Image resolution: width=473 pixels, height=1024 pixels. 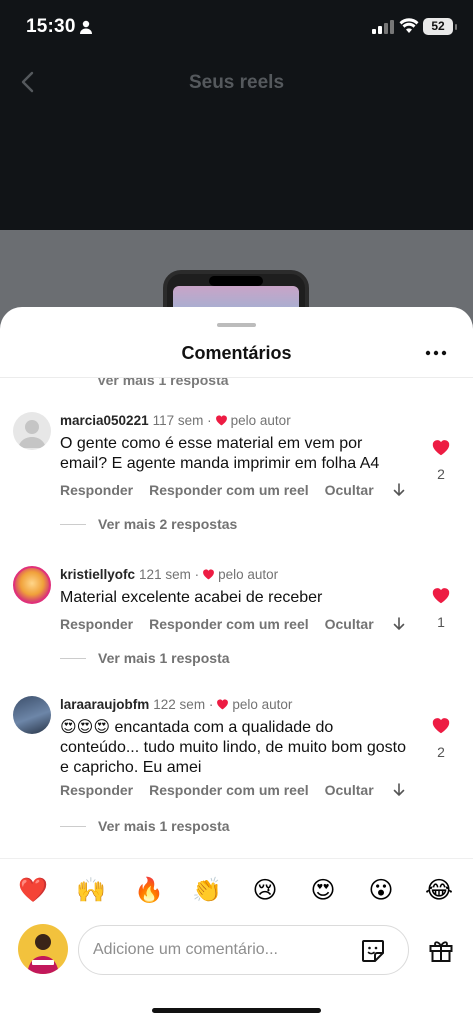 What do you see at coordinates (163, 383) in the screenshot?
I see `view-more-replies-partial: Ver mais 1 resposta` at bounding box center [163, 383].